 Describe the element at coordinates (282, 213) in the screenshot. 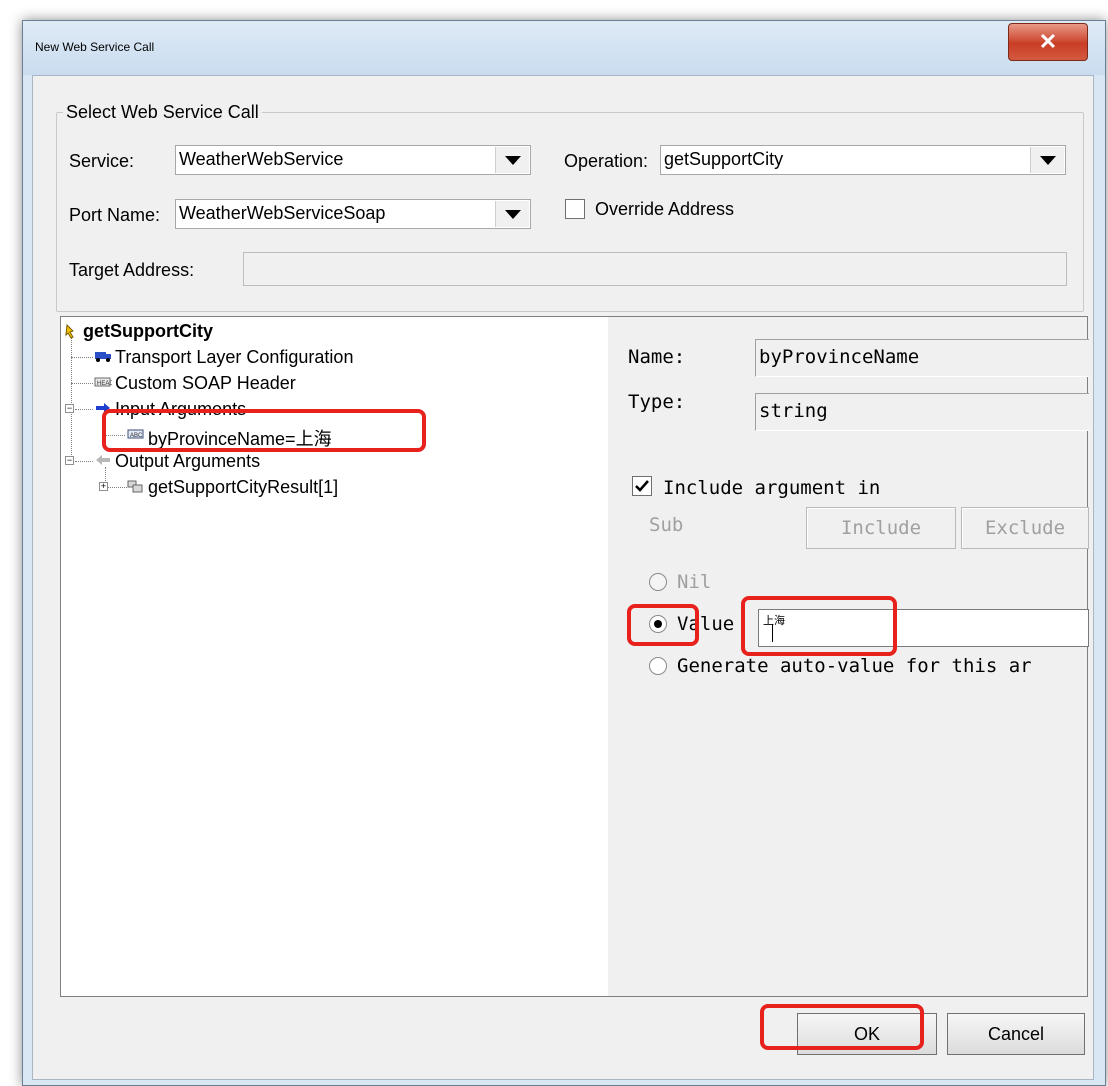

I see `port-name-value: WeatherWebServiceSoap` at that location.